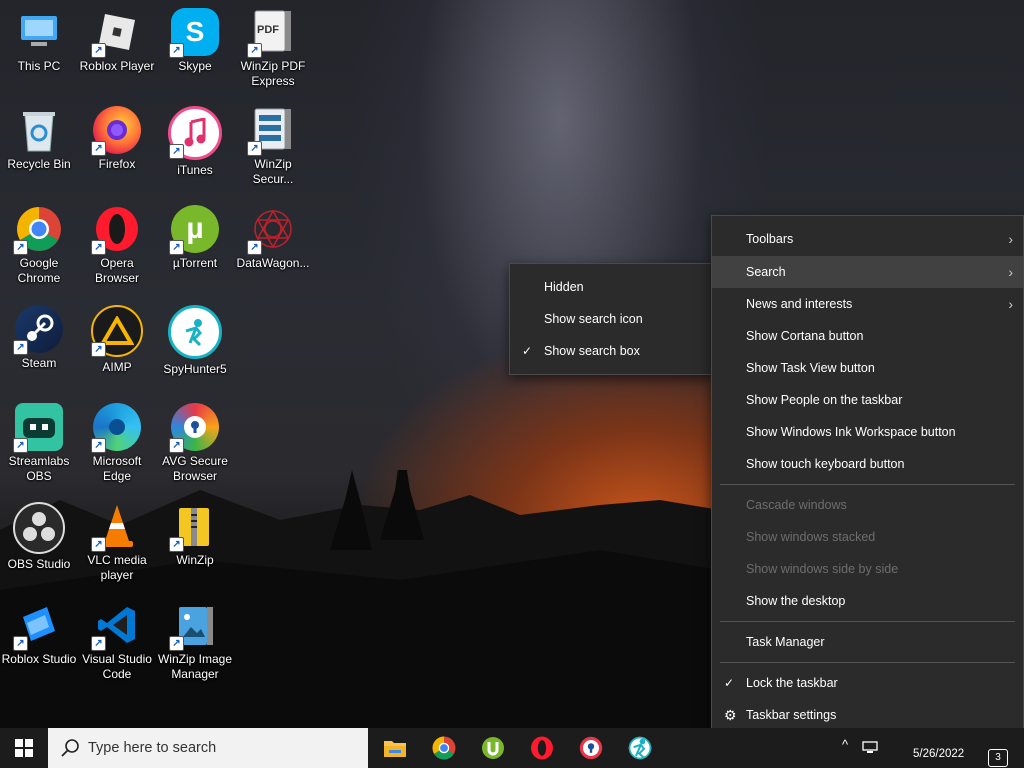 The width and height of the screenshot is (1024, 768). Describe the element at coordinates (39, 66) in the screenshot. I see `desktop-icon-label: This PC` at that location.